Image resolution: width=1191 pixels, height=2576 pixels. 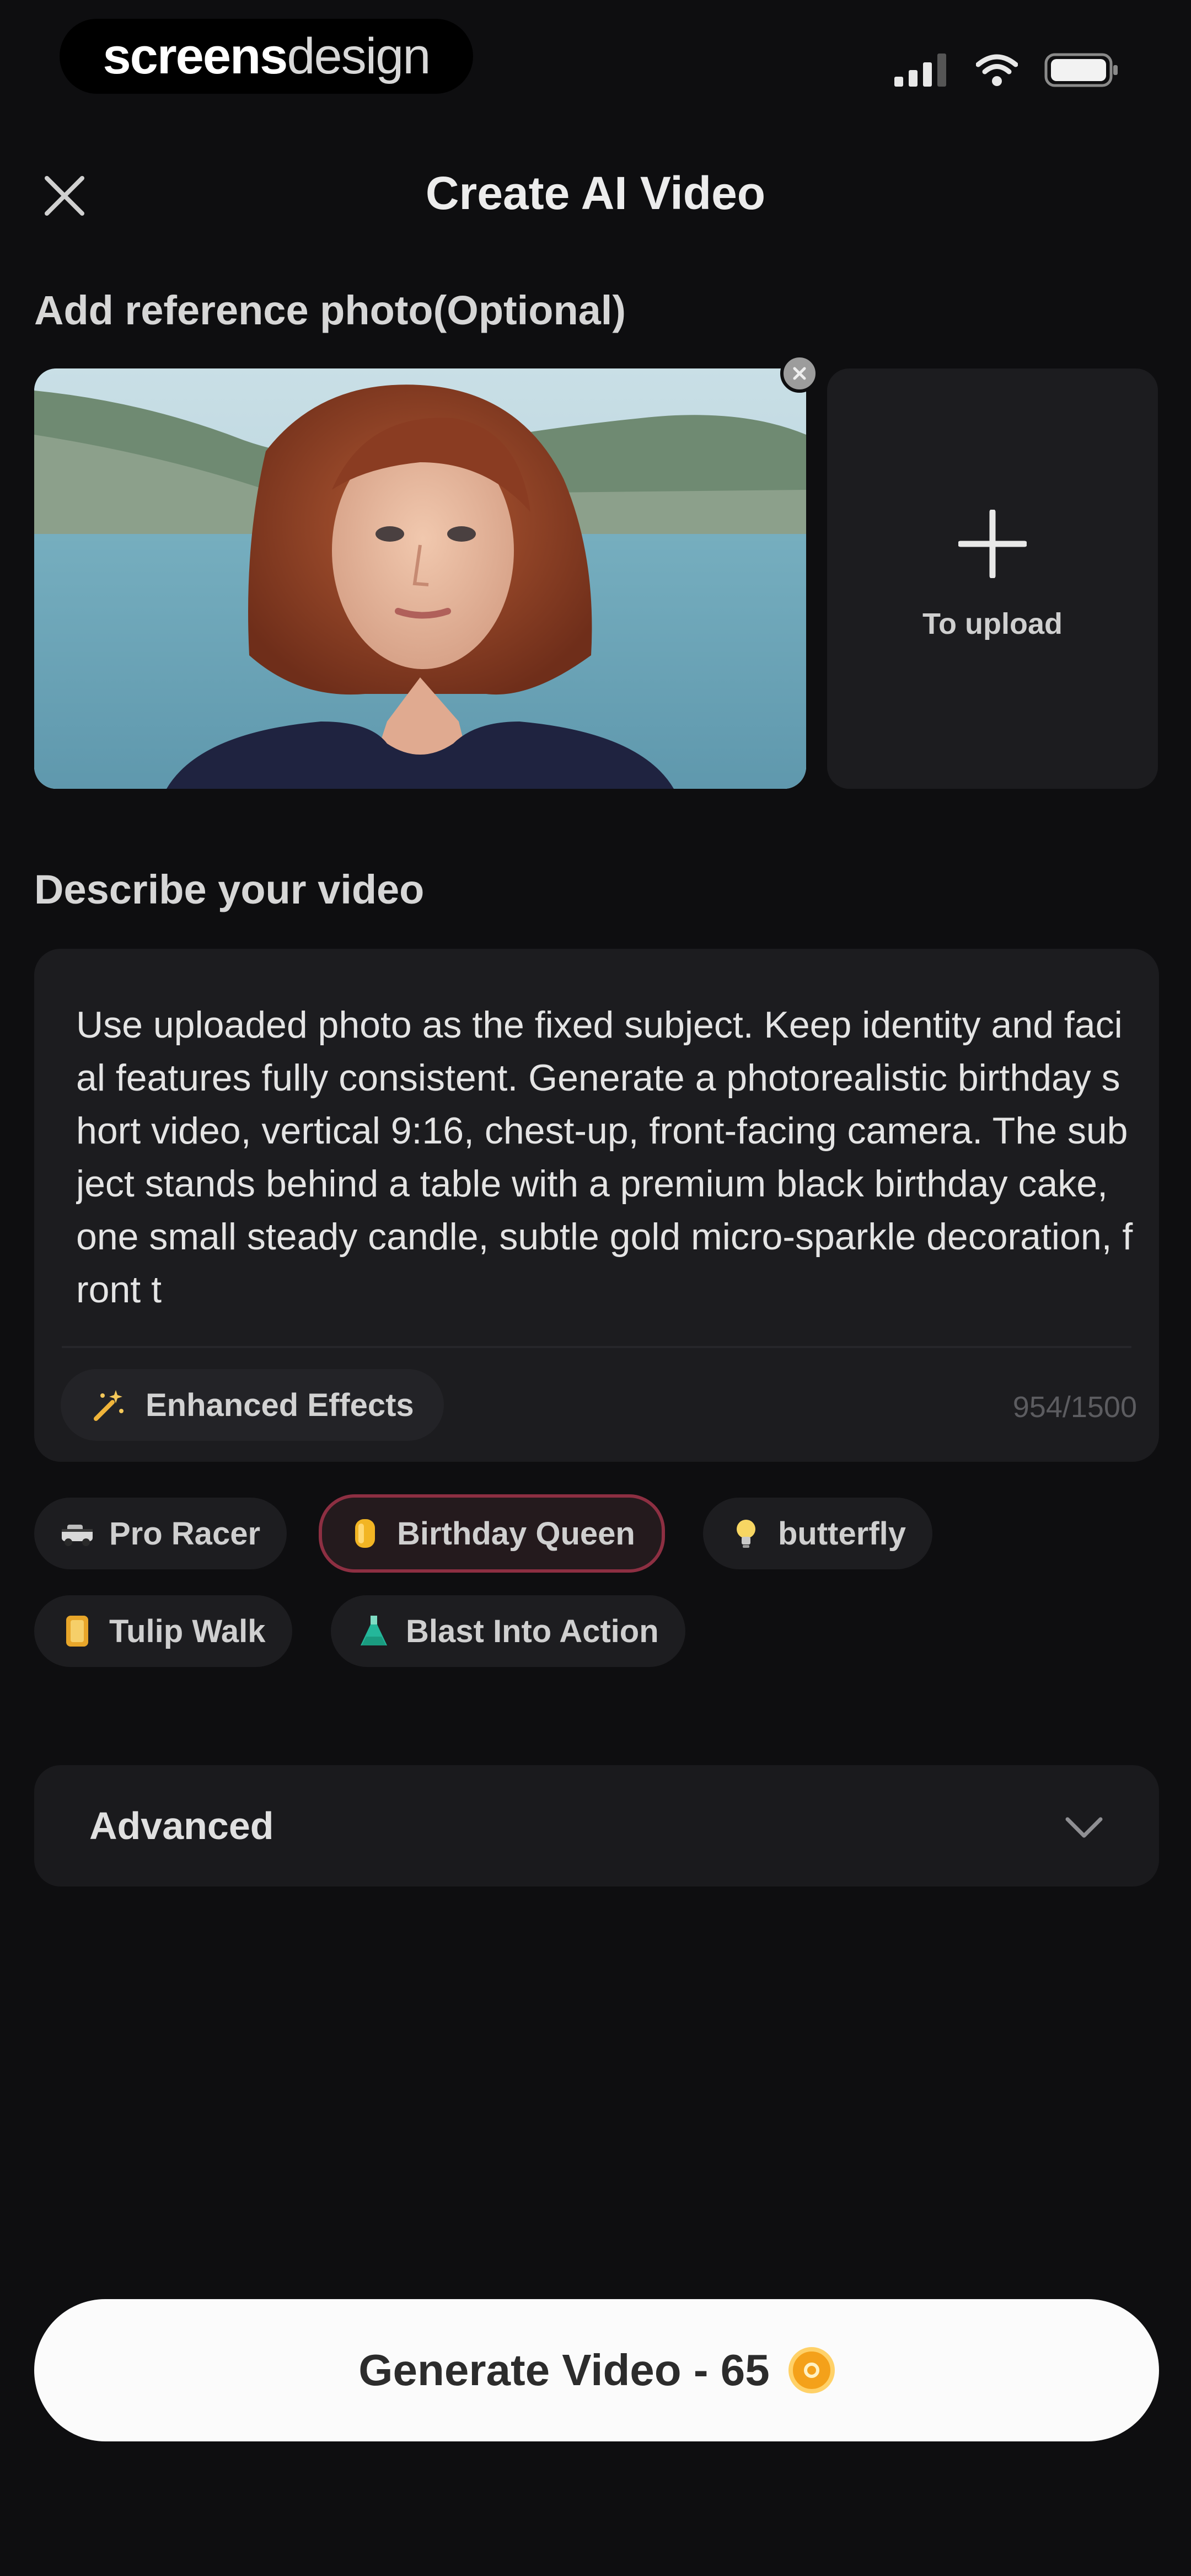 What do you see at coordinates (842, 1533) in the screenshot?
I see `style-chip-label: butterfly` at bounding box center [842, 1533].